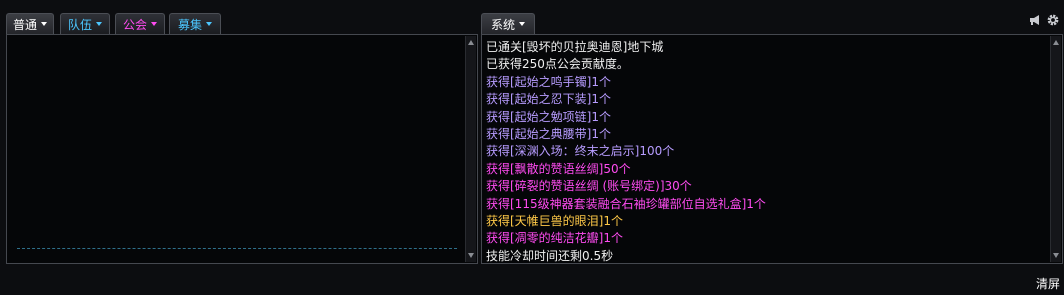 The height and width of the screenshot is (295, 1064). I want to click on tab-label: 募集, so click(189, 24).